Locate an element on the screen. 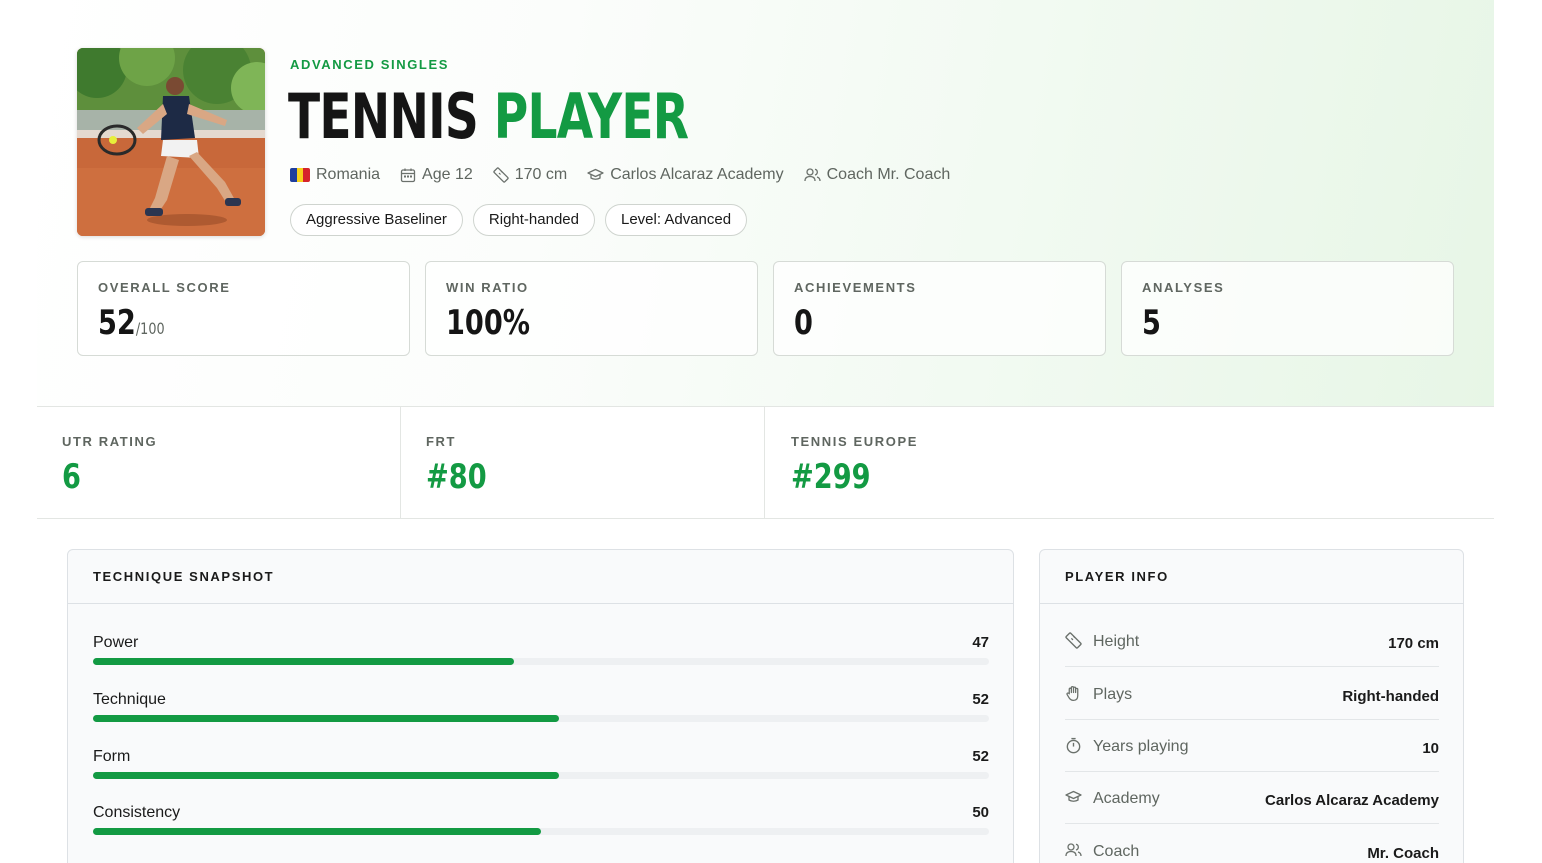 This screenshot has height=863, width=1542. skill-row-form: Form 52 is located at coordinates (541, 768).